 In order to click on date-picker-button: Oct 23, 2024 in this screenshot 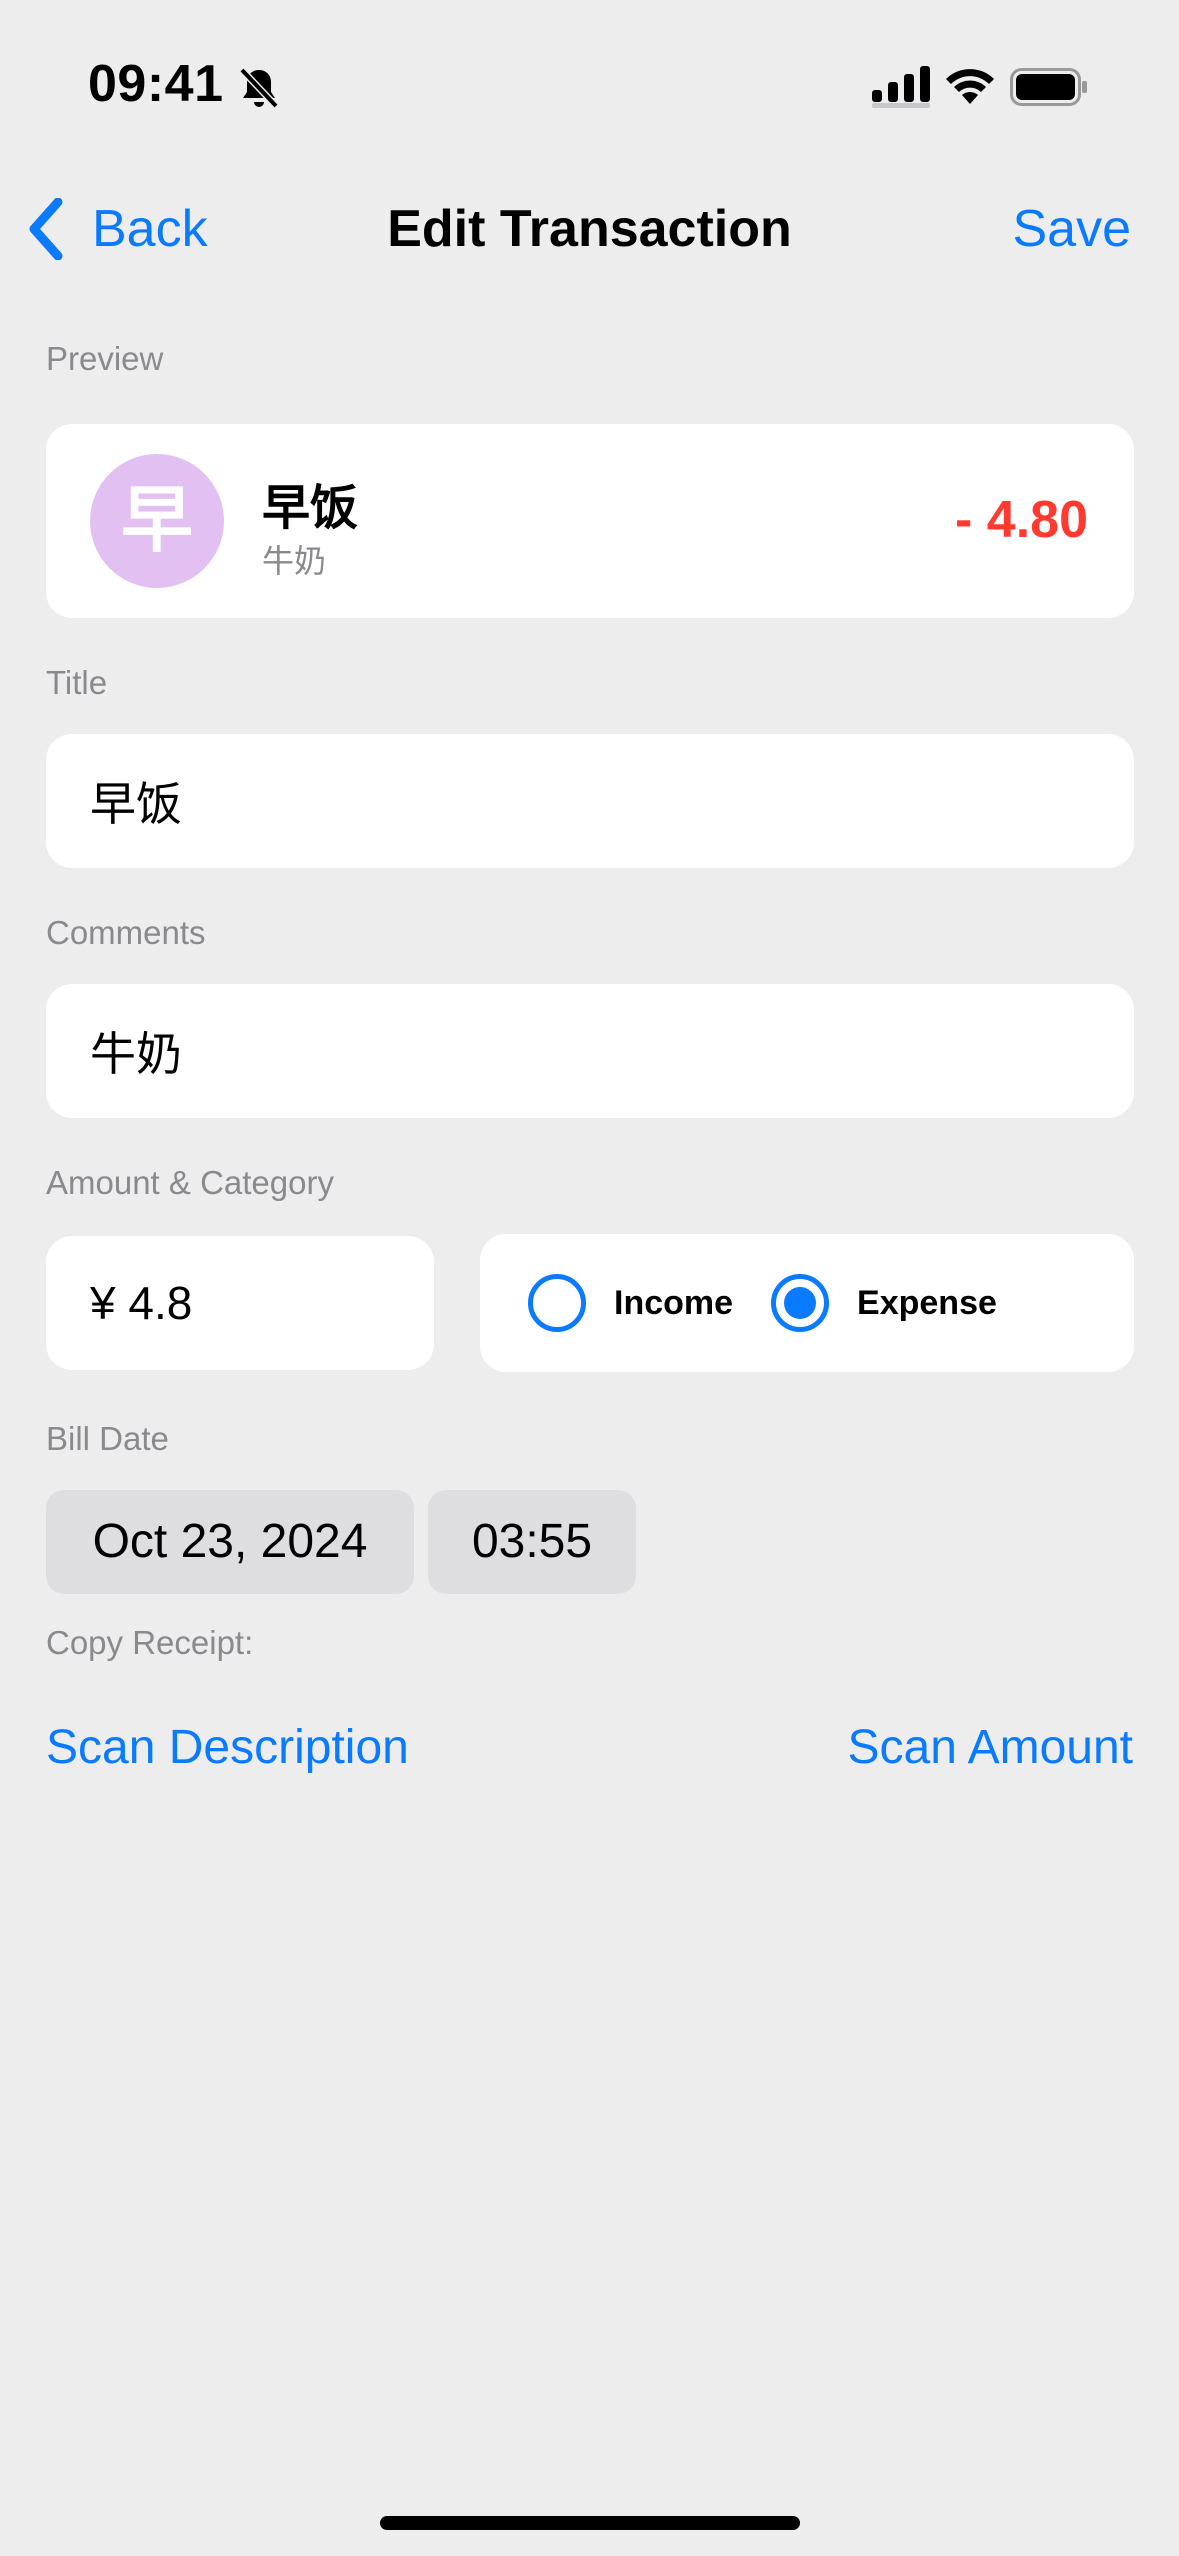, I will do `click(230, 1542)`.